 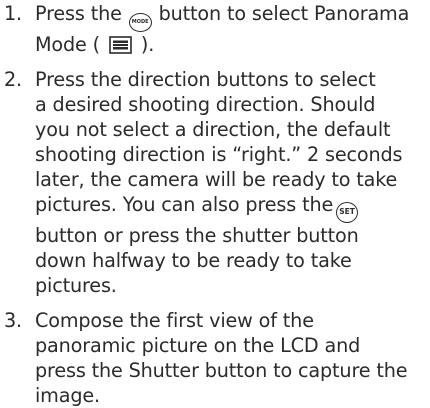 What do you see at coordinates (13, 13) in the screenshot?
I see `step-number: 1.` at bounding box center [13, 13].